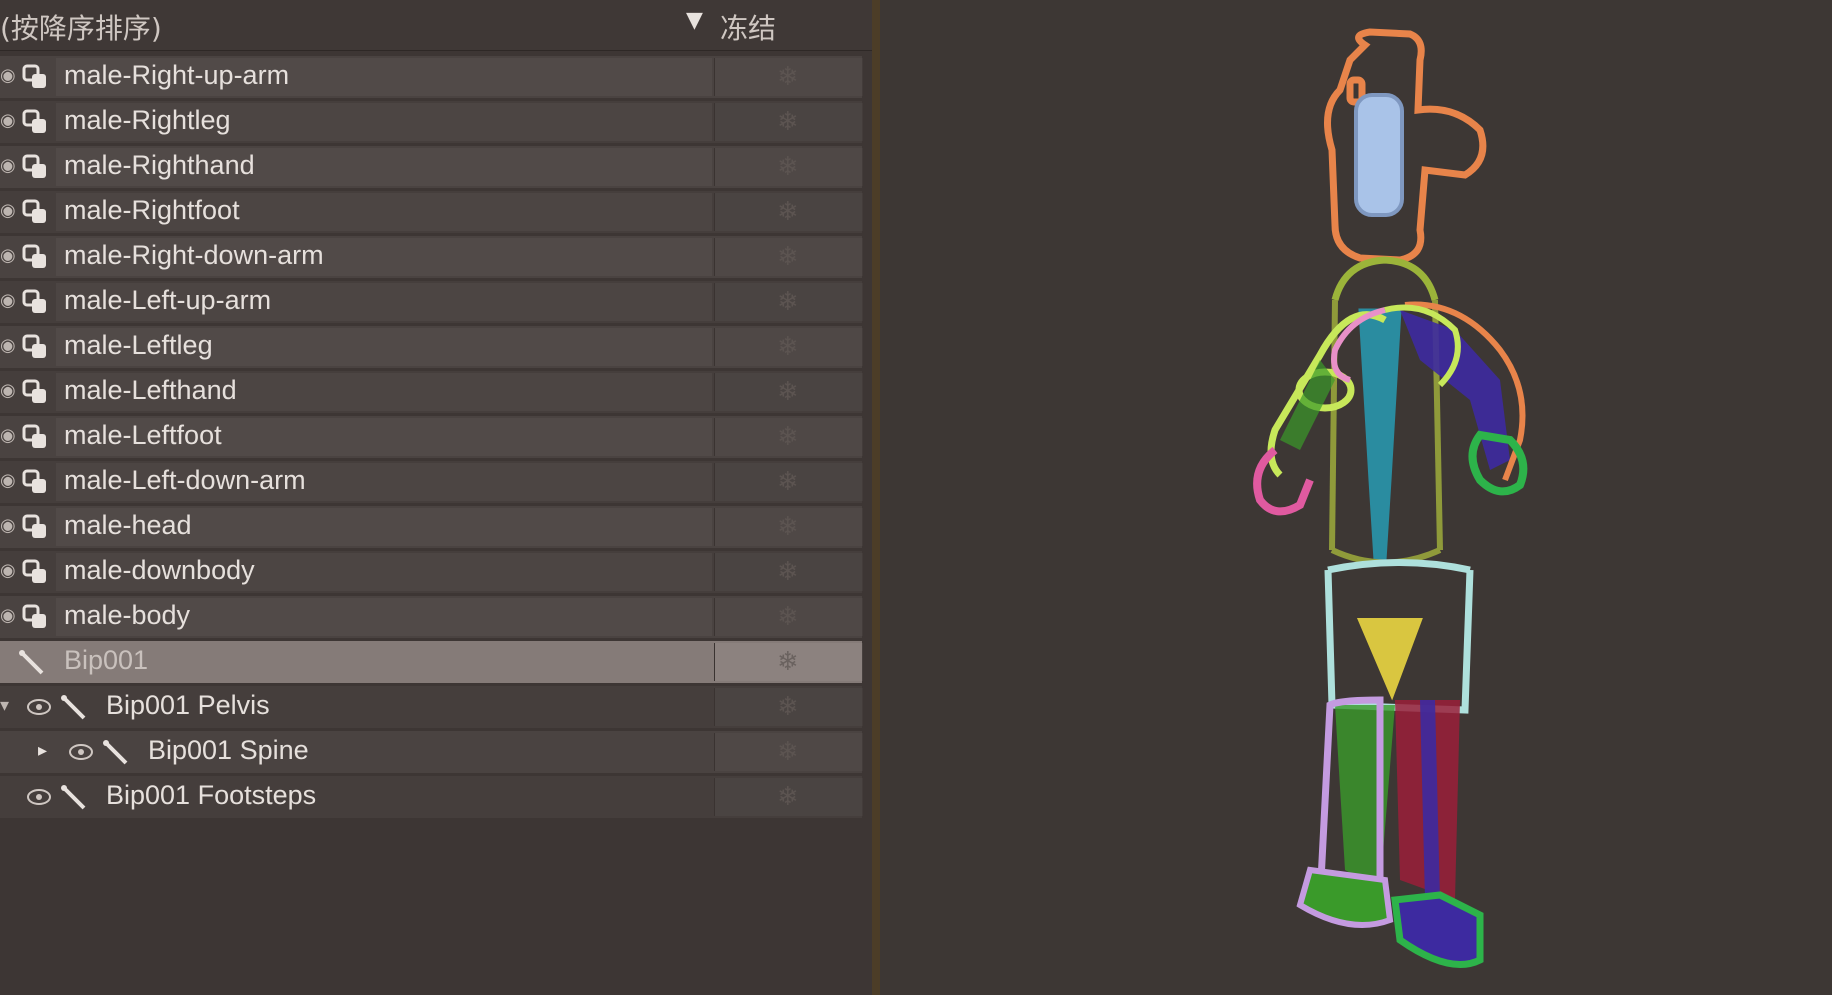  I want to click on object-label: male-Leftleg, so click(138, 345).